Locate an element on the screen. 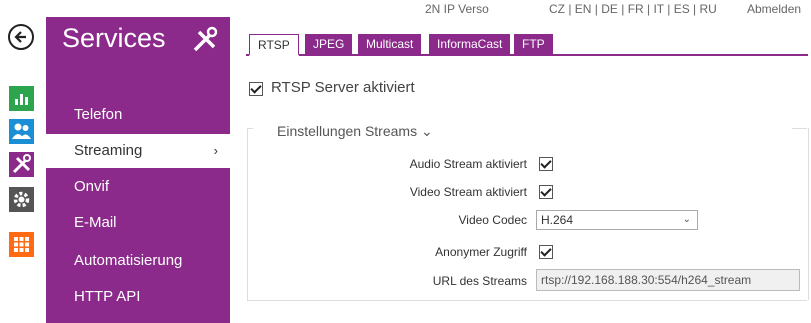  services-nav-button is located at coordinates (21, 164).